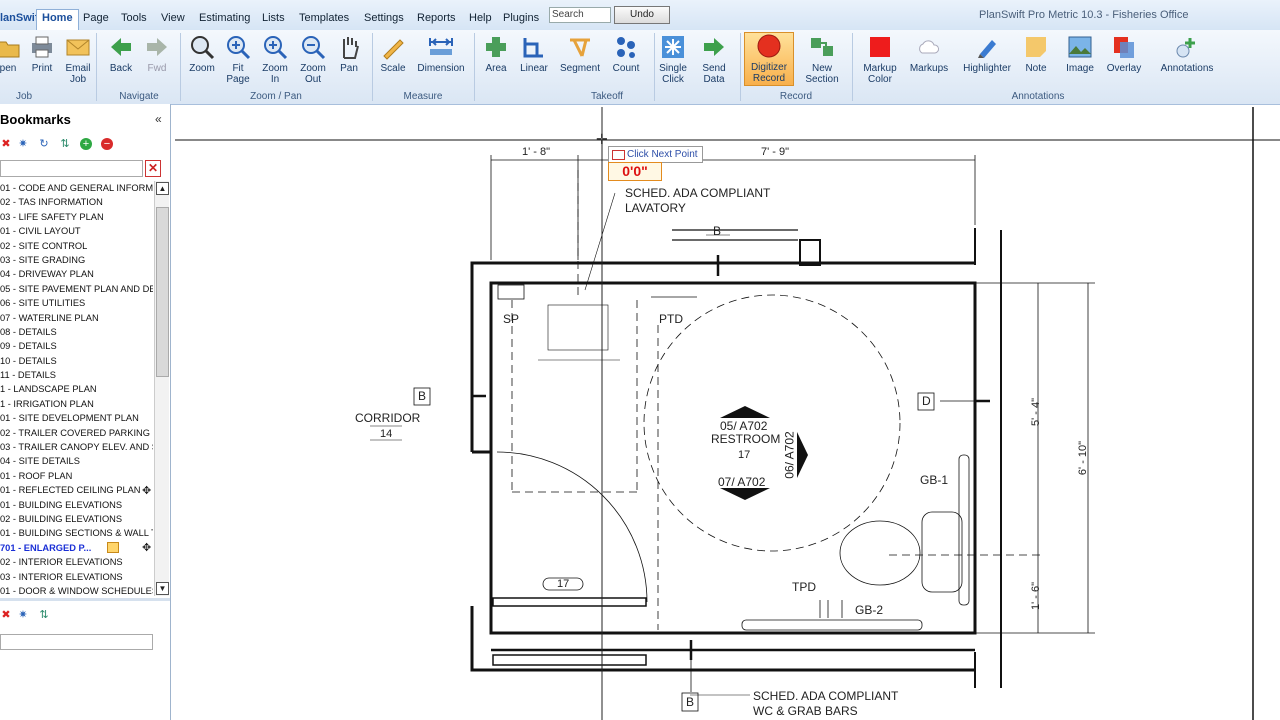  What do you see at coordinates (934, 480) in the screenshot?
I see `gb1-label: GB-1` at bounding box center [934, 480].